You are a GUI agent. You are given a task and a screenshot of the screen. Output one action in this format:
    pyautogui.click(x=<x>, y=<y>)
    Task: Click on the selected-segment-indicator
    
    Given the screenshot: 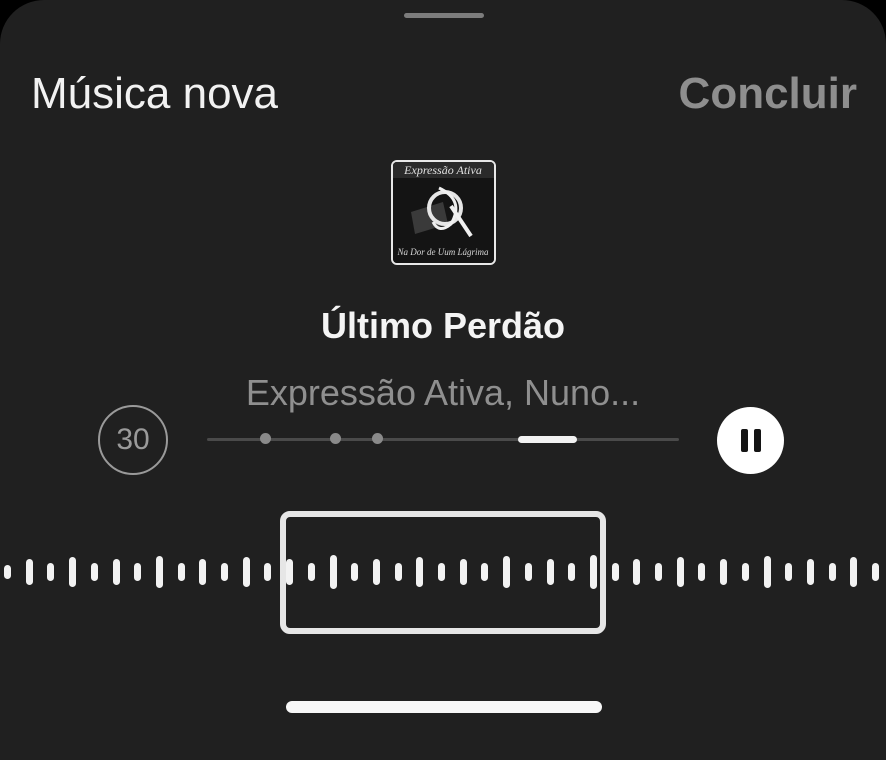 What is the action you would take?
    pyautogui.click(x=547, y=439)
    